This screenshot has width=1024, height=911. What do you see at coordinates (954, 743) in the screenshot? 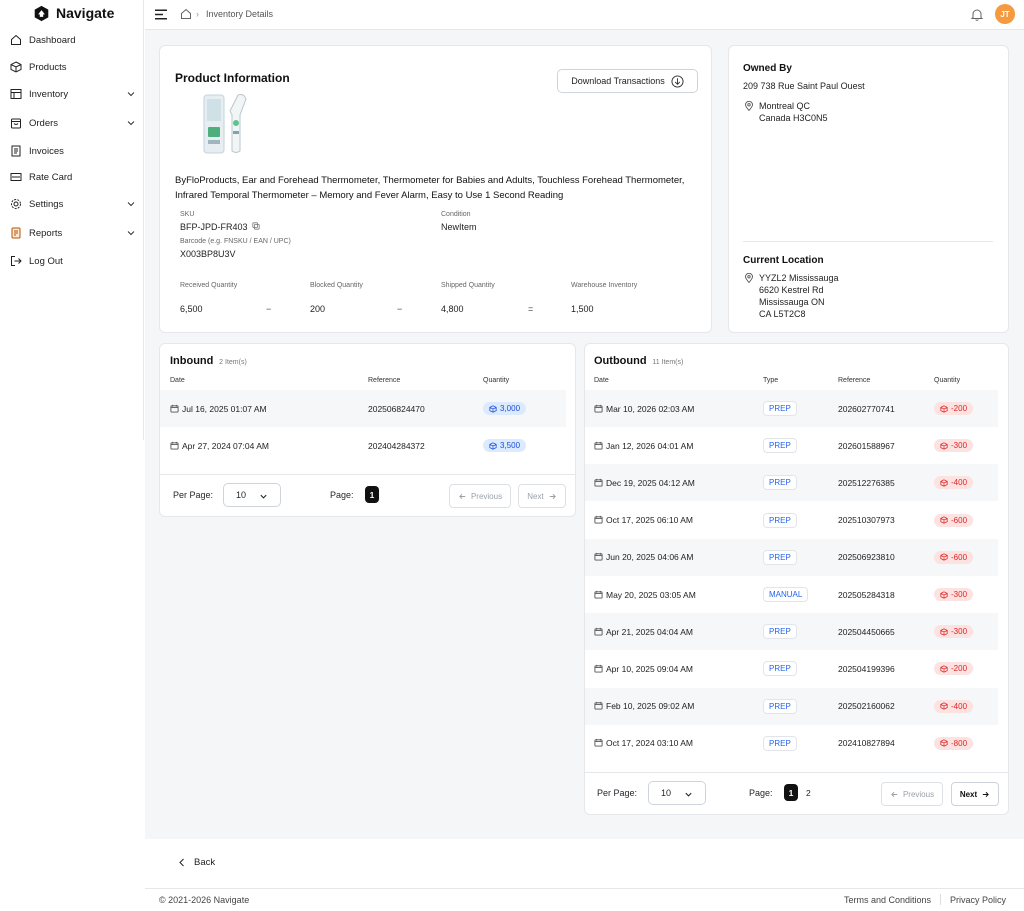
I see `quantity-badge: -800` at bounding box center [954, 743].